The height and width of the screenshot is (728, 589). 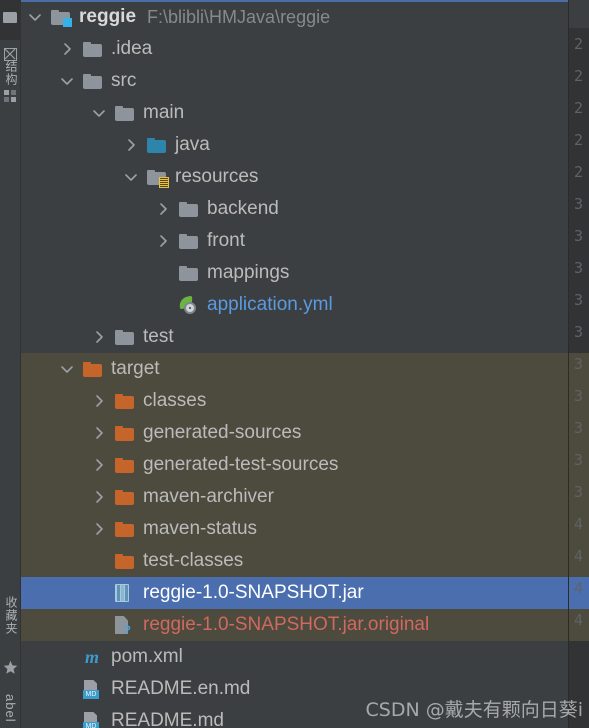 I want to click on tree-row: reggie-1.0-SNAPSHOT.jar, so click(x=294, y=593).